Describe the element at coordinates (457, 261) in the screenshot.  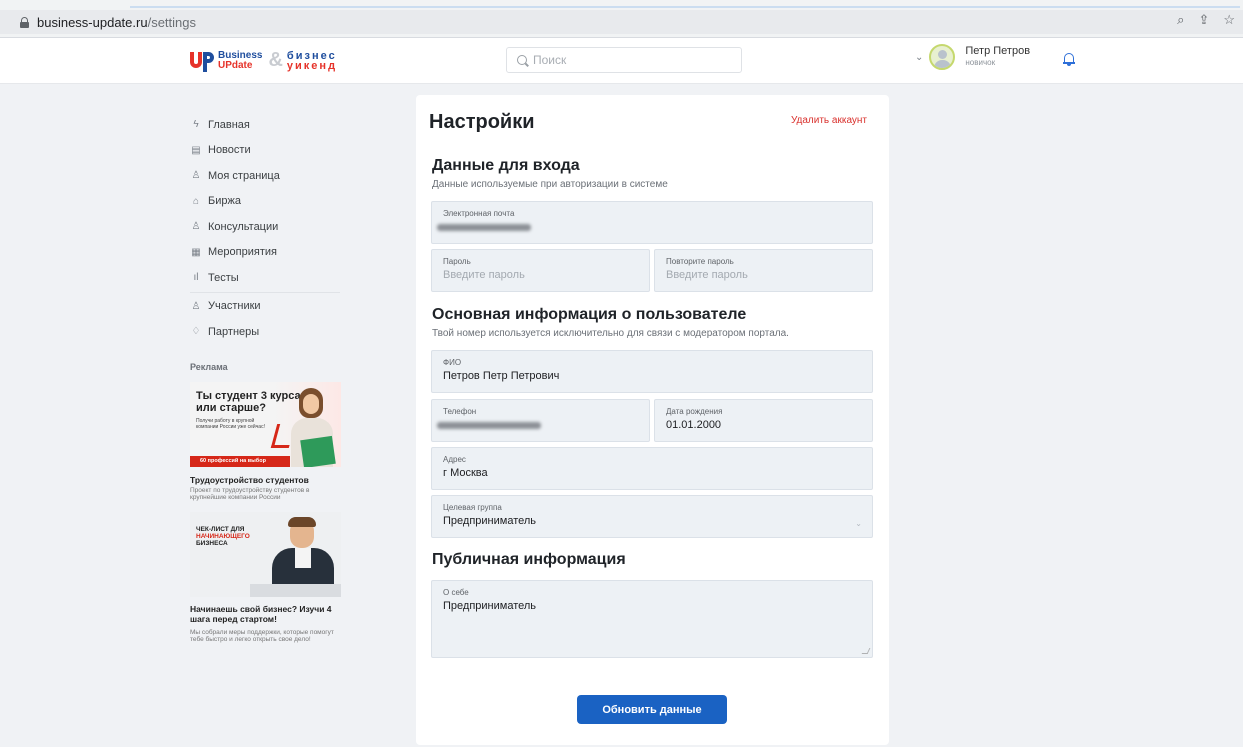
I see `password-label: Пароль` at that location.